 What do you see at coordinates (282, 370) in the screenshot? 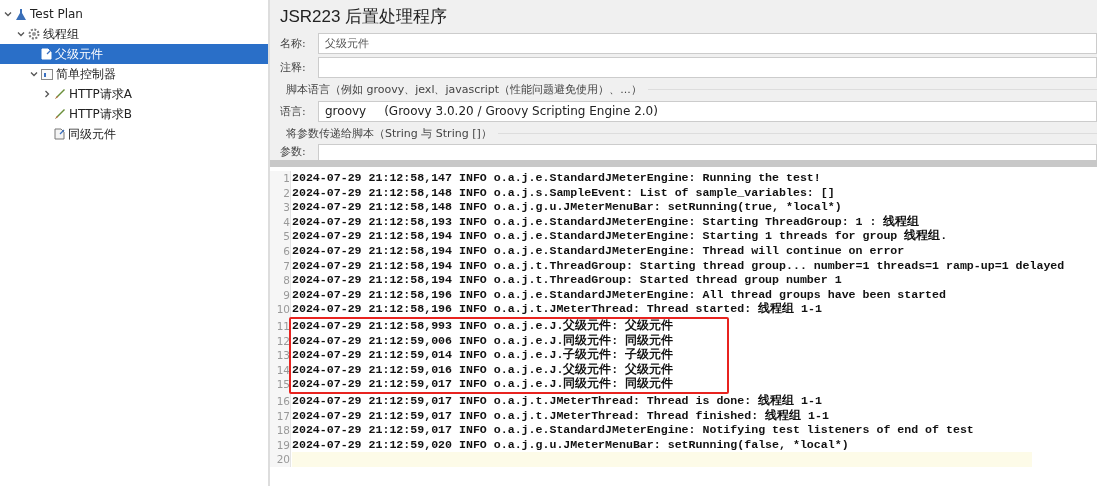
I see `line-number: 14` at bounding box center [282, 370].